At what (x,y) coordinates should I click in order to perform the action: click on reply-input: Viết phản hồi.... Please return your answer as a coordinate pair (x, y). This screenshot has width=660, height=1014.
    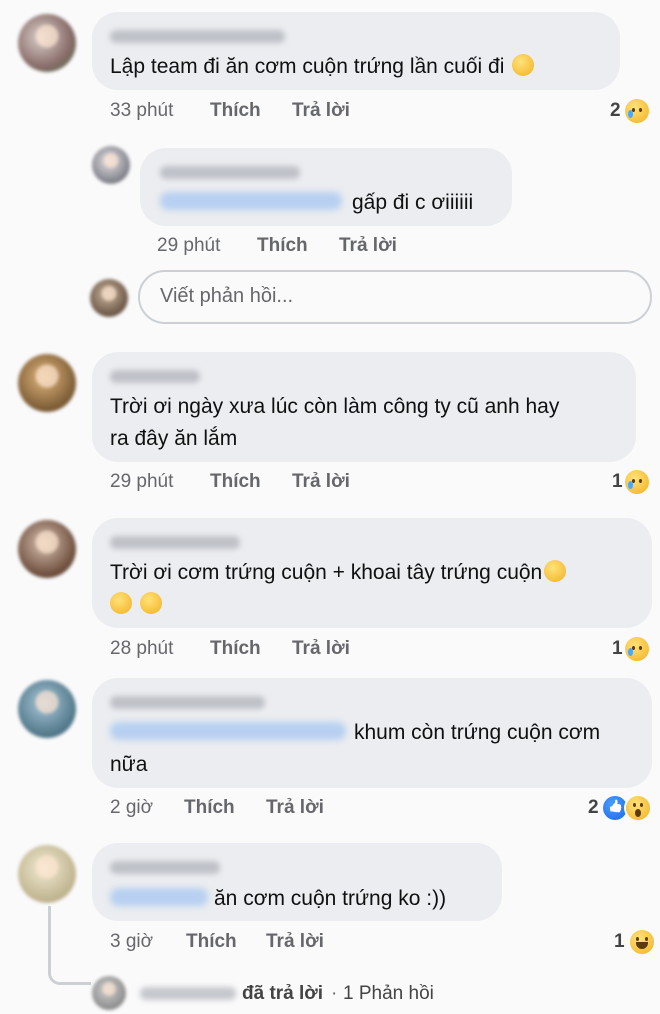
    Looking at the image, I should click on (395, 297).